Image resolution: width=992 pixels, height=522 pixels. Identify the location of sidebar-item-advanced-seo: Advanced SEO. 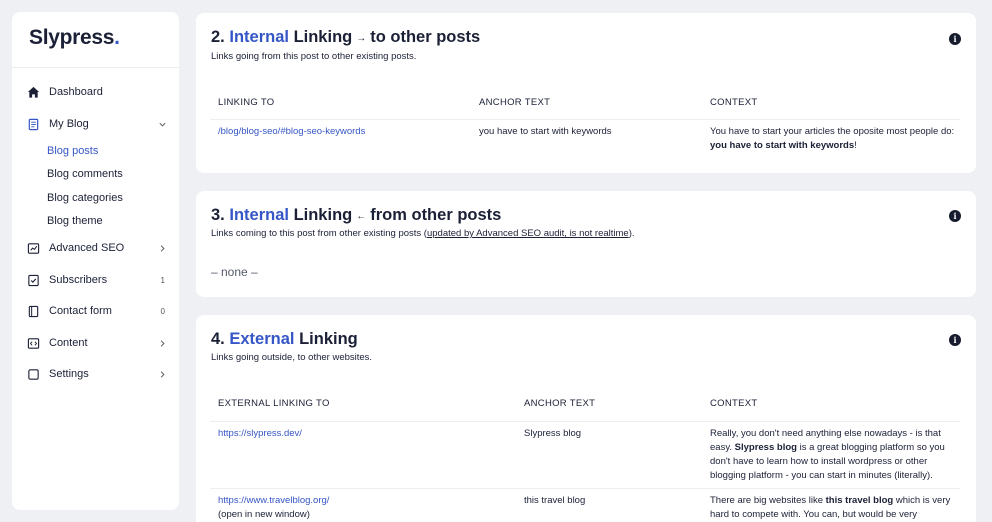
(95, 248).